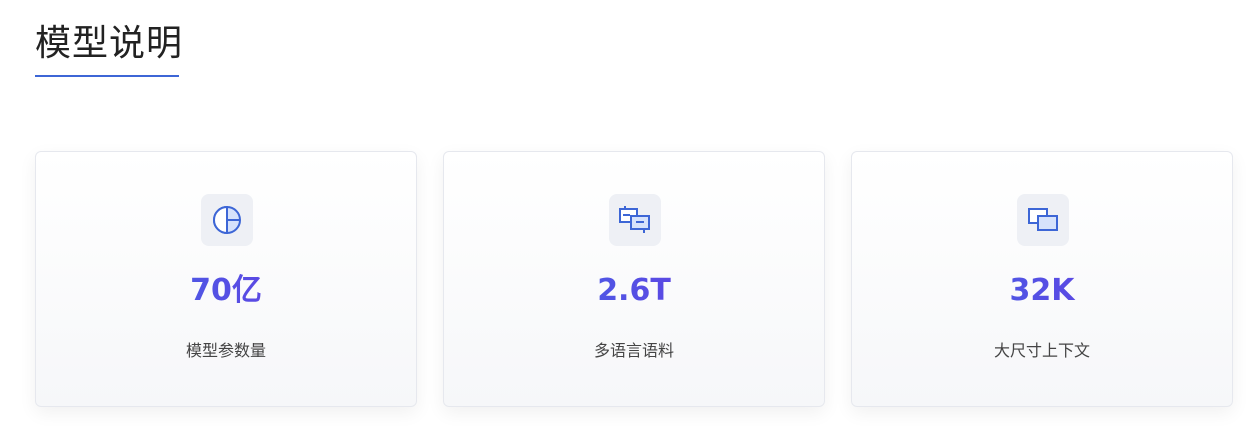 The width and height of the screenshot is (1258, 441). I want to click on stat-value: 32K, so click(1042, 291).